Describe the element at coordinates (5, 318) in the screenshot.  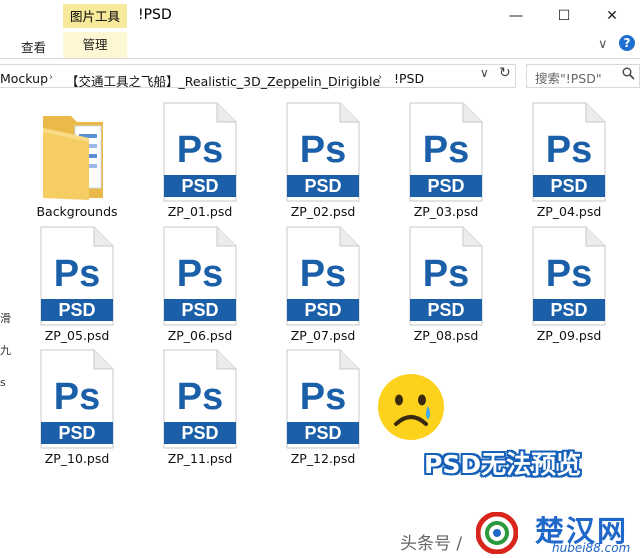
I see `nav-fragment-text: 滑` at that location.